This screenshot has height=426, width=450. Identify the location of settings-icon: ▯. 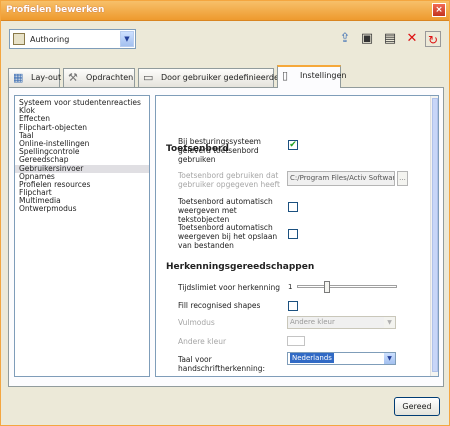
(285, 75).